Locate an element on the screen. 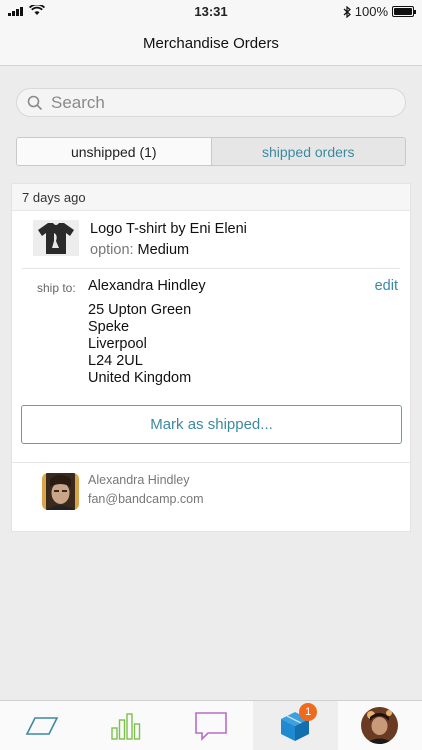  navigation-bar: Merchandise Orders is located at coordinates (211, 44).